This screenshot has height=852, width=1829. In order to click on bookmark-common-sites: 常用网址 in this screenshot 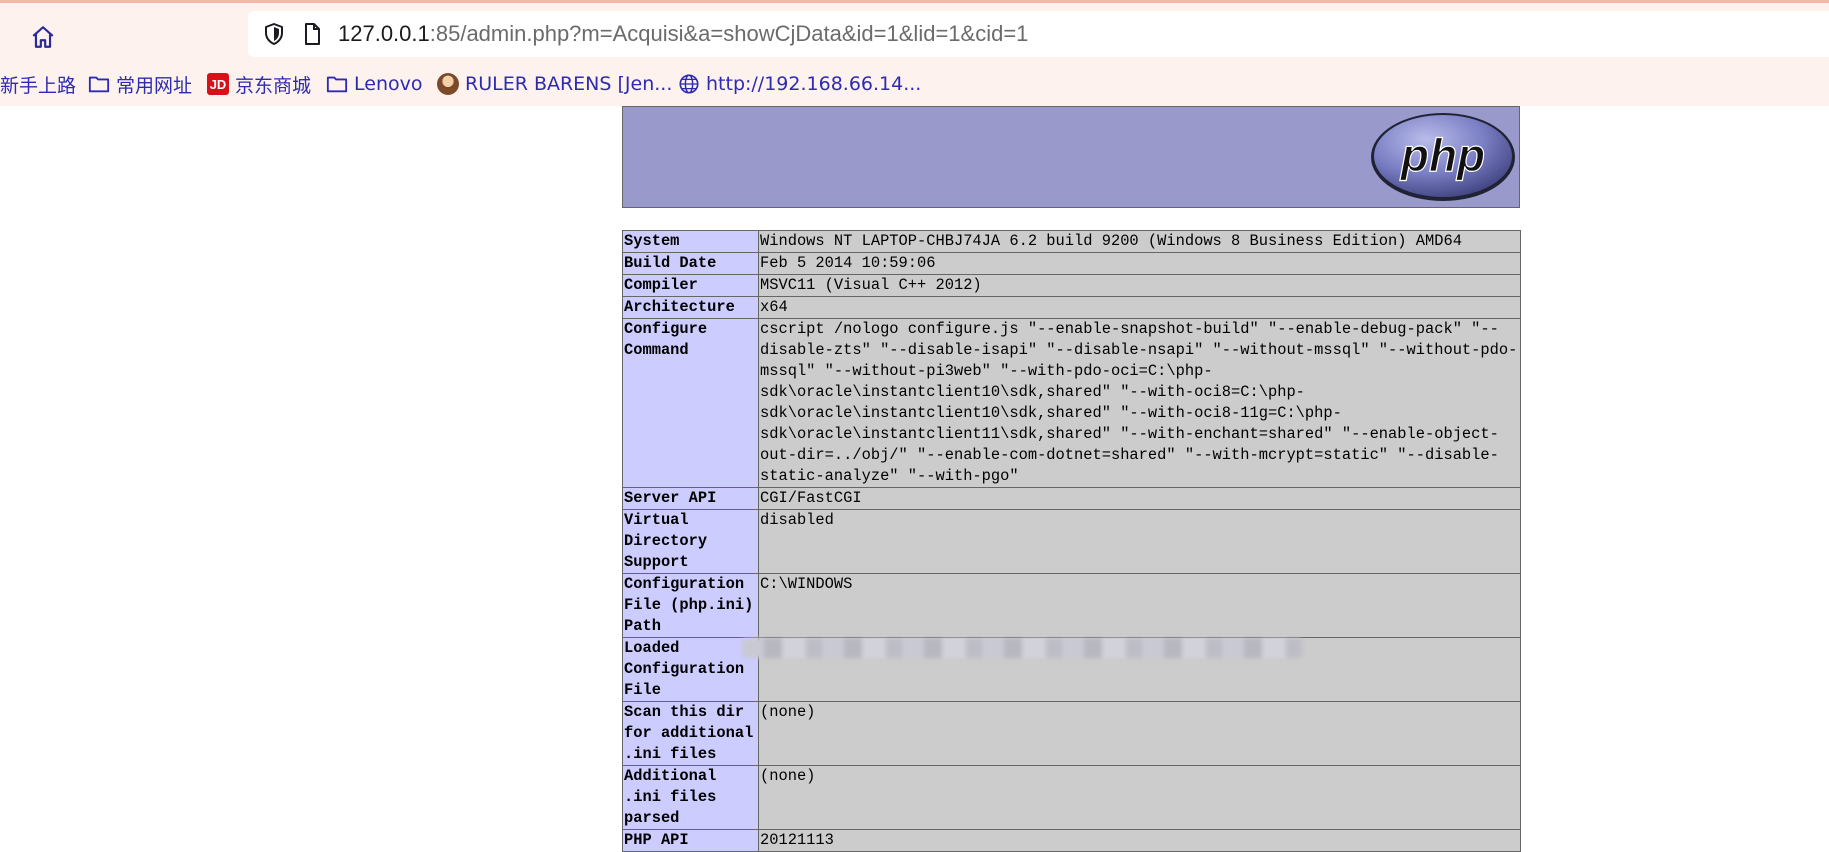, I will do `click(139, 84)`.